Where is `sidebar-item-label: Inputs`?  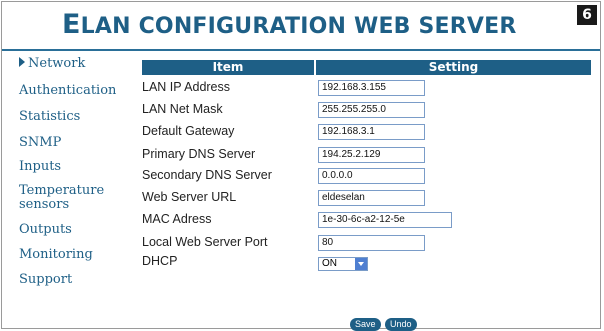
sidebar-item-label: Inputs is located at coordinates (40, 166).